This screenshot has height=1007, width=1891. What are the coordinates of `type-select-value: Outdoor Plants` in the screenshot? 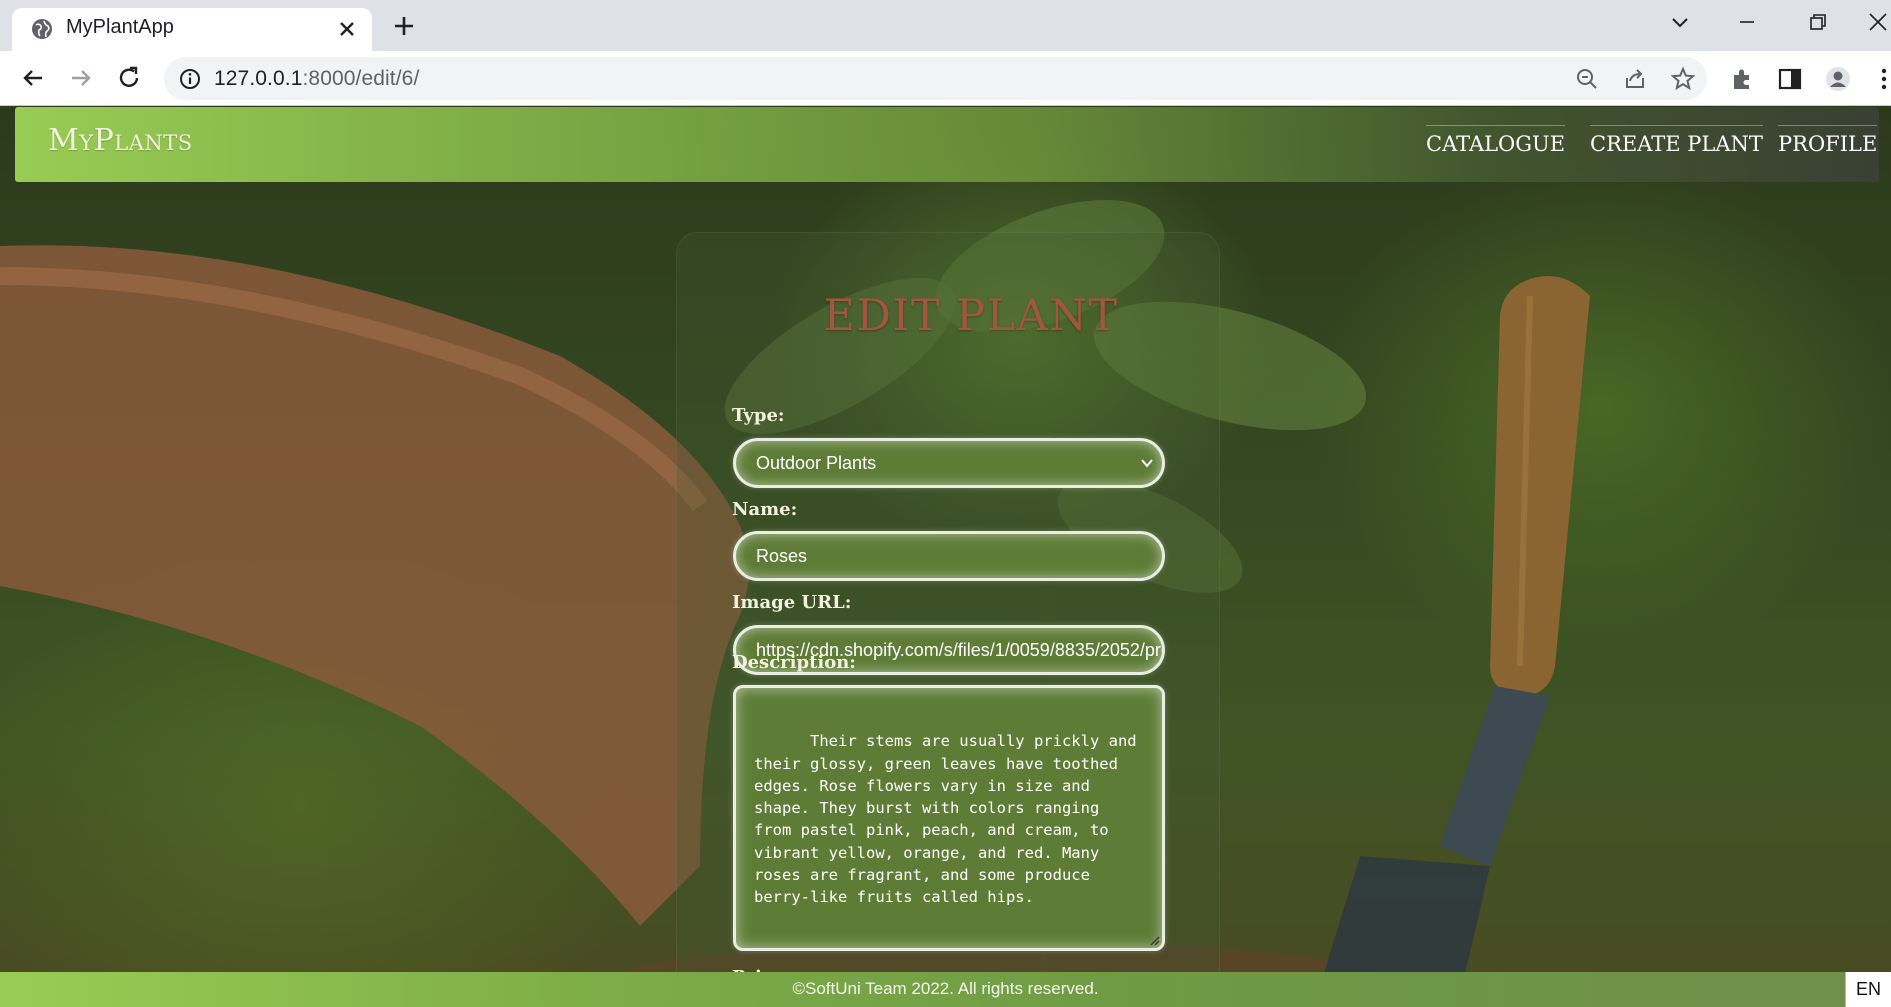 It's located at (816, 463).